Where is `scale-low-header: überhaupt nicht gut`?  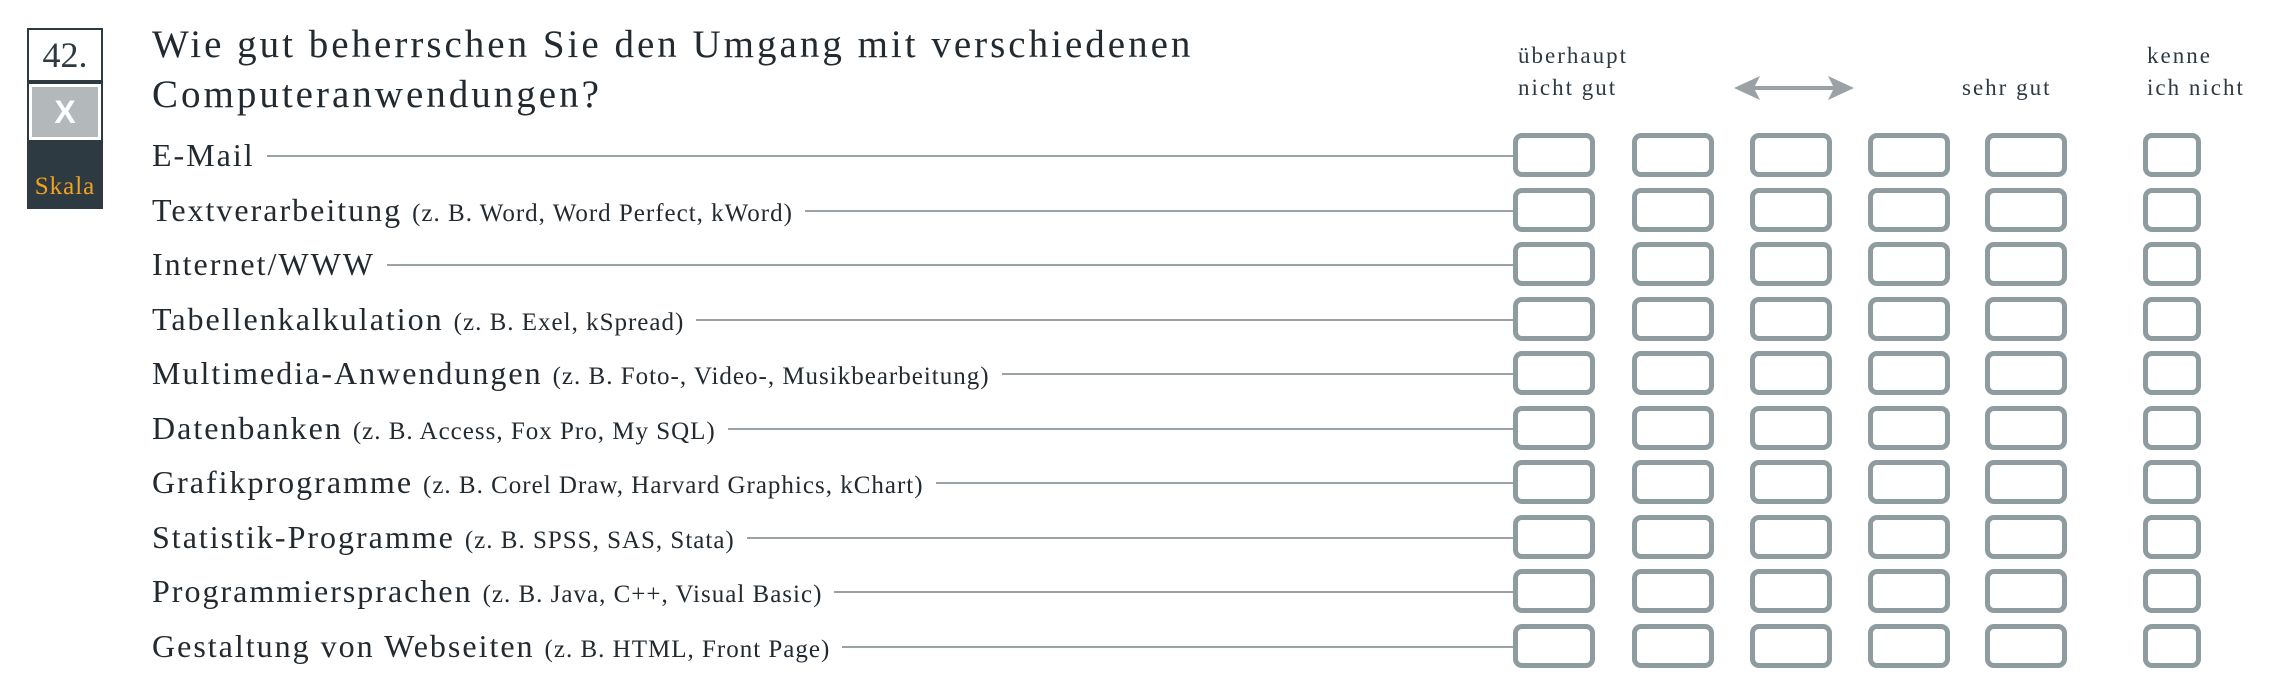
scale-low-header: überhaupt nicht gut is located at coordinates (1573, 72).